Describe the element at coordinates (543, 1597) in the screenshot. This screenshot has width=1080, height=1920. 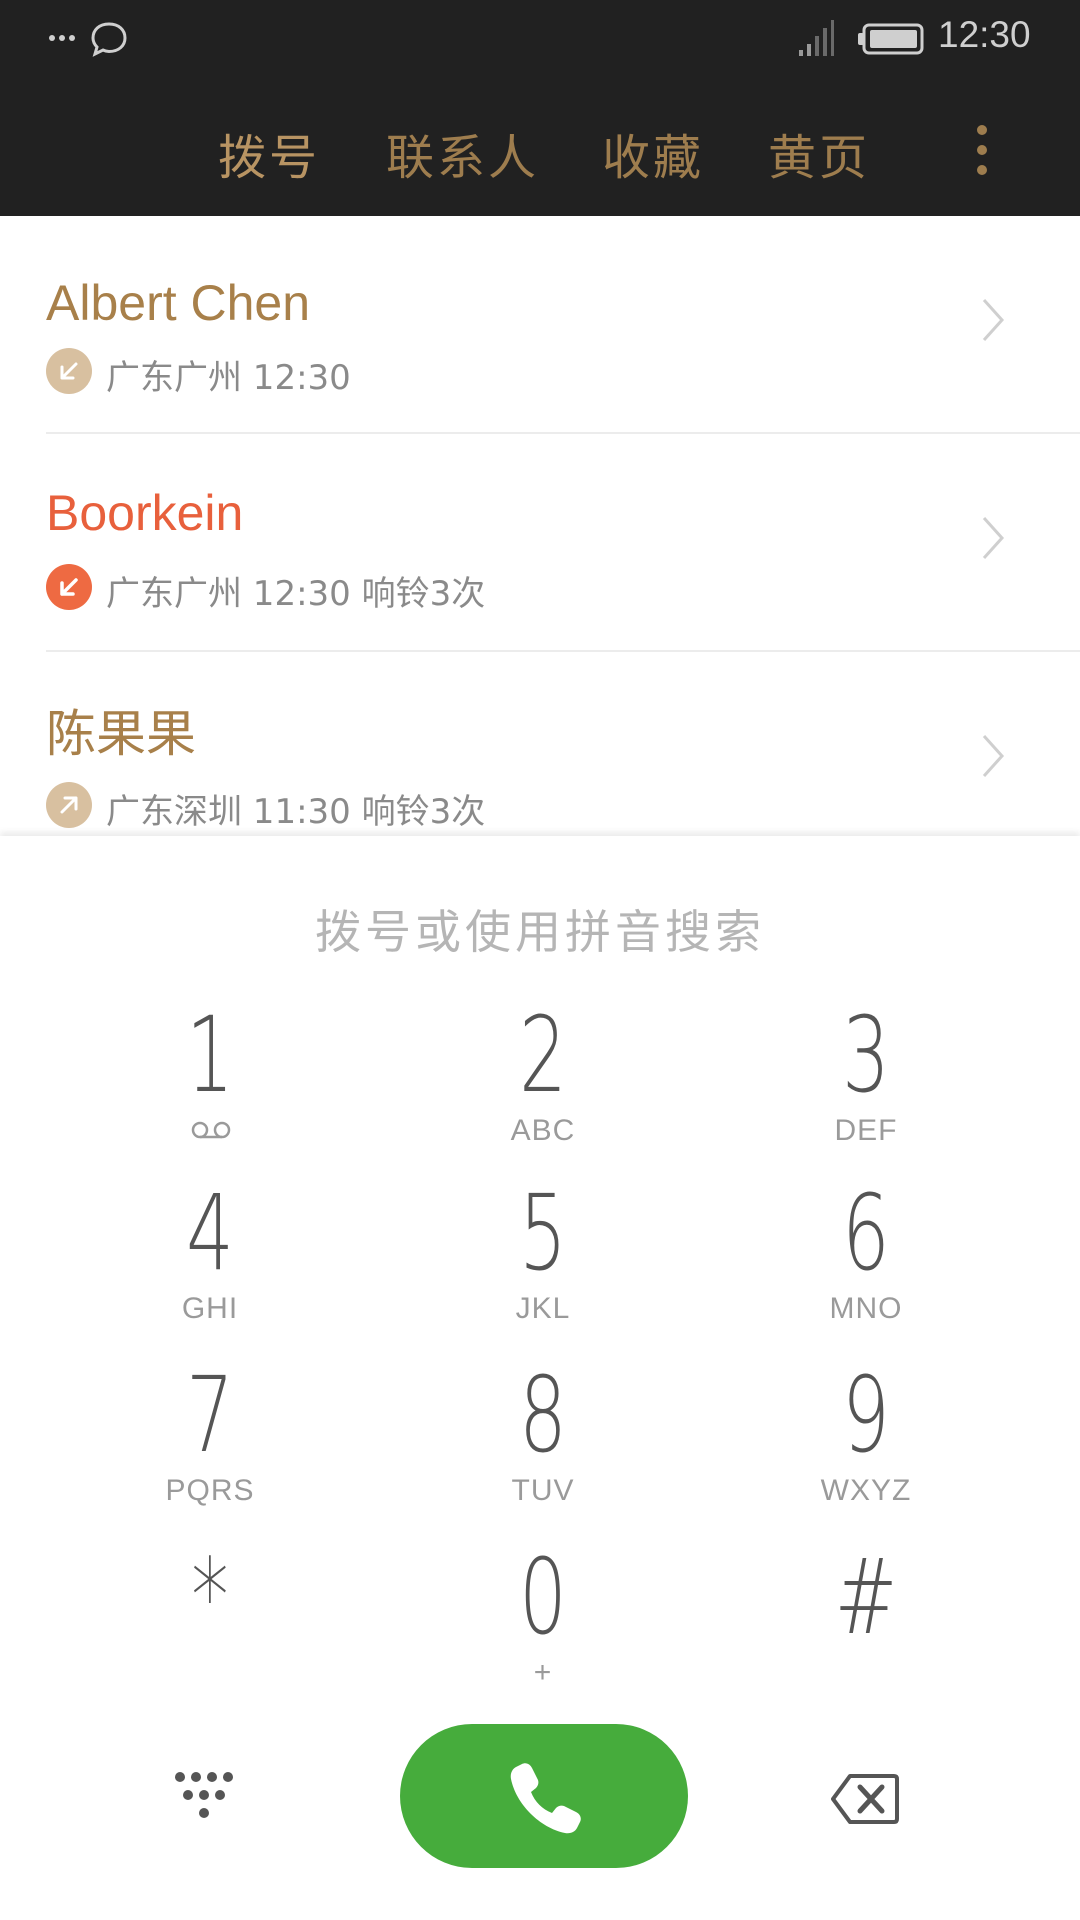
I see `key-digit: 0` at that location.